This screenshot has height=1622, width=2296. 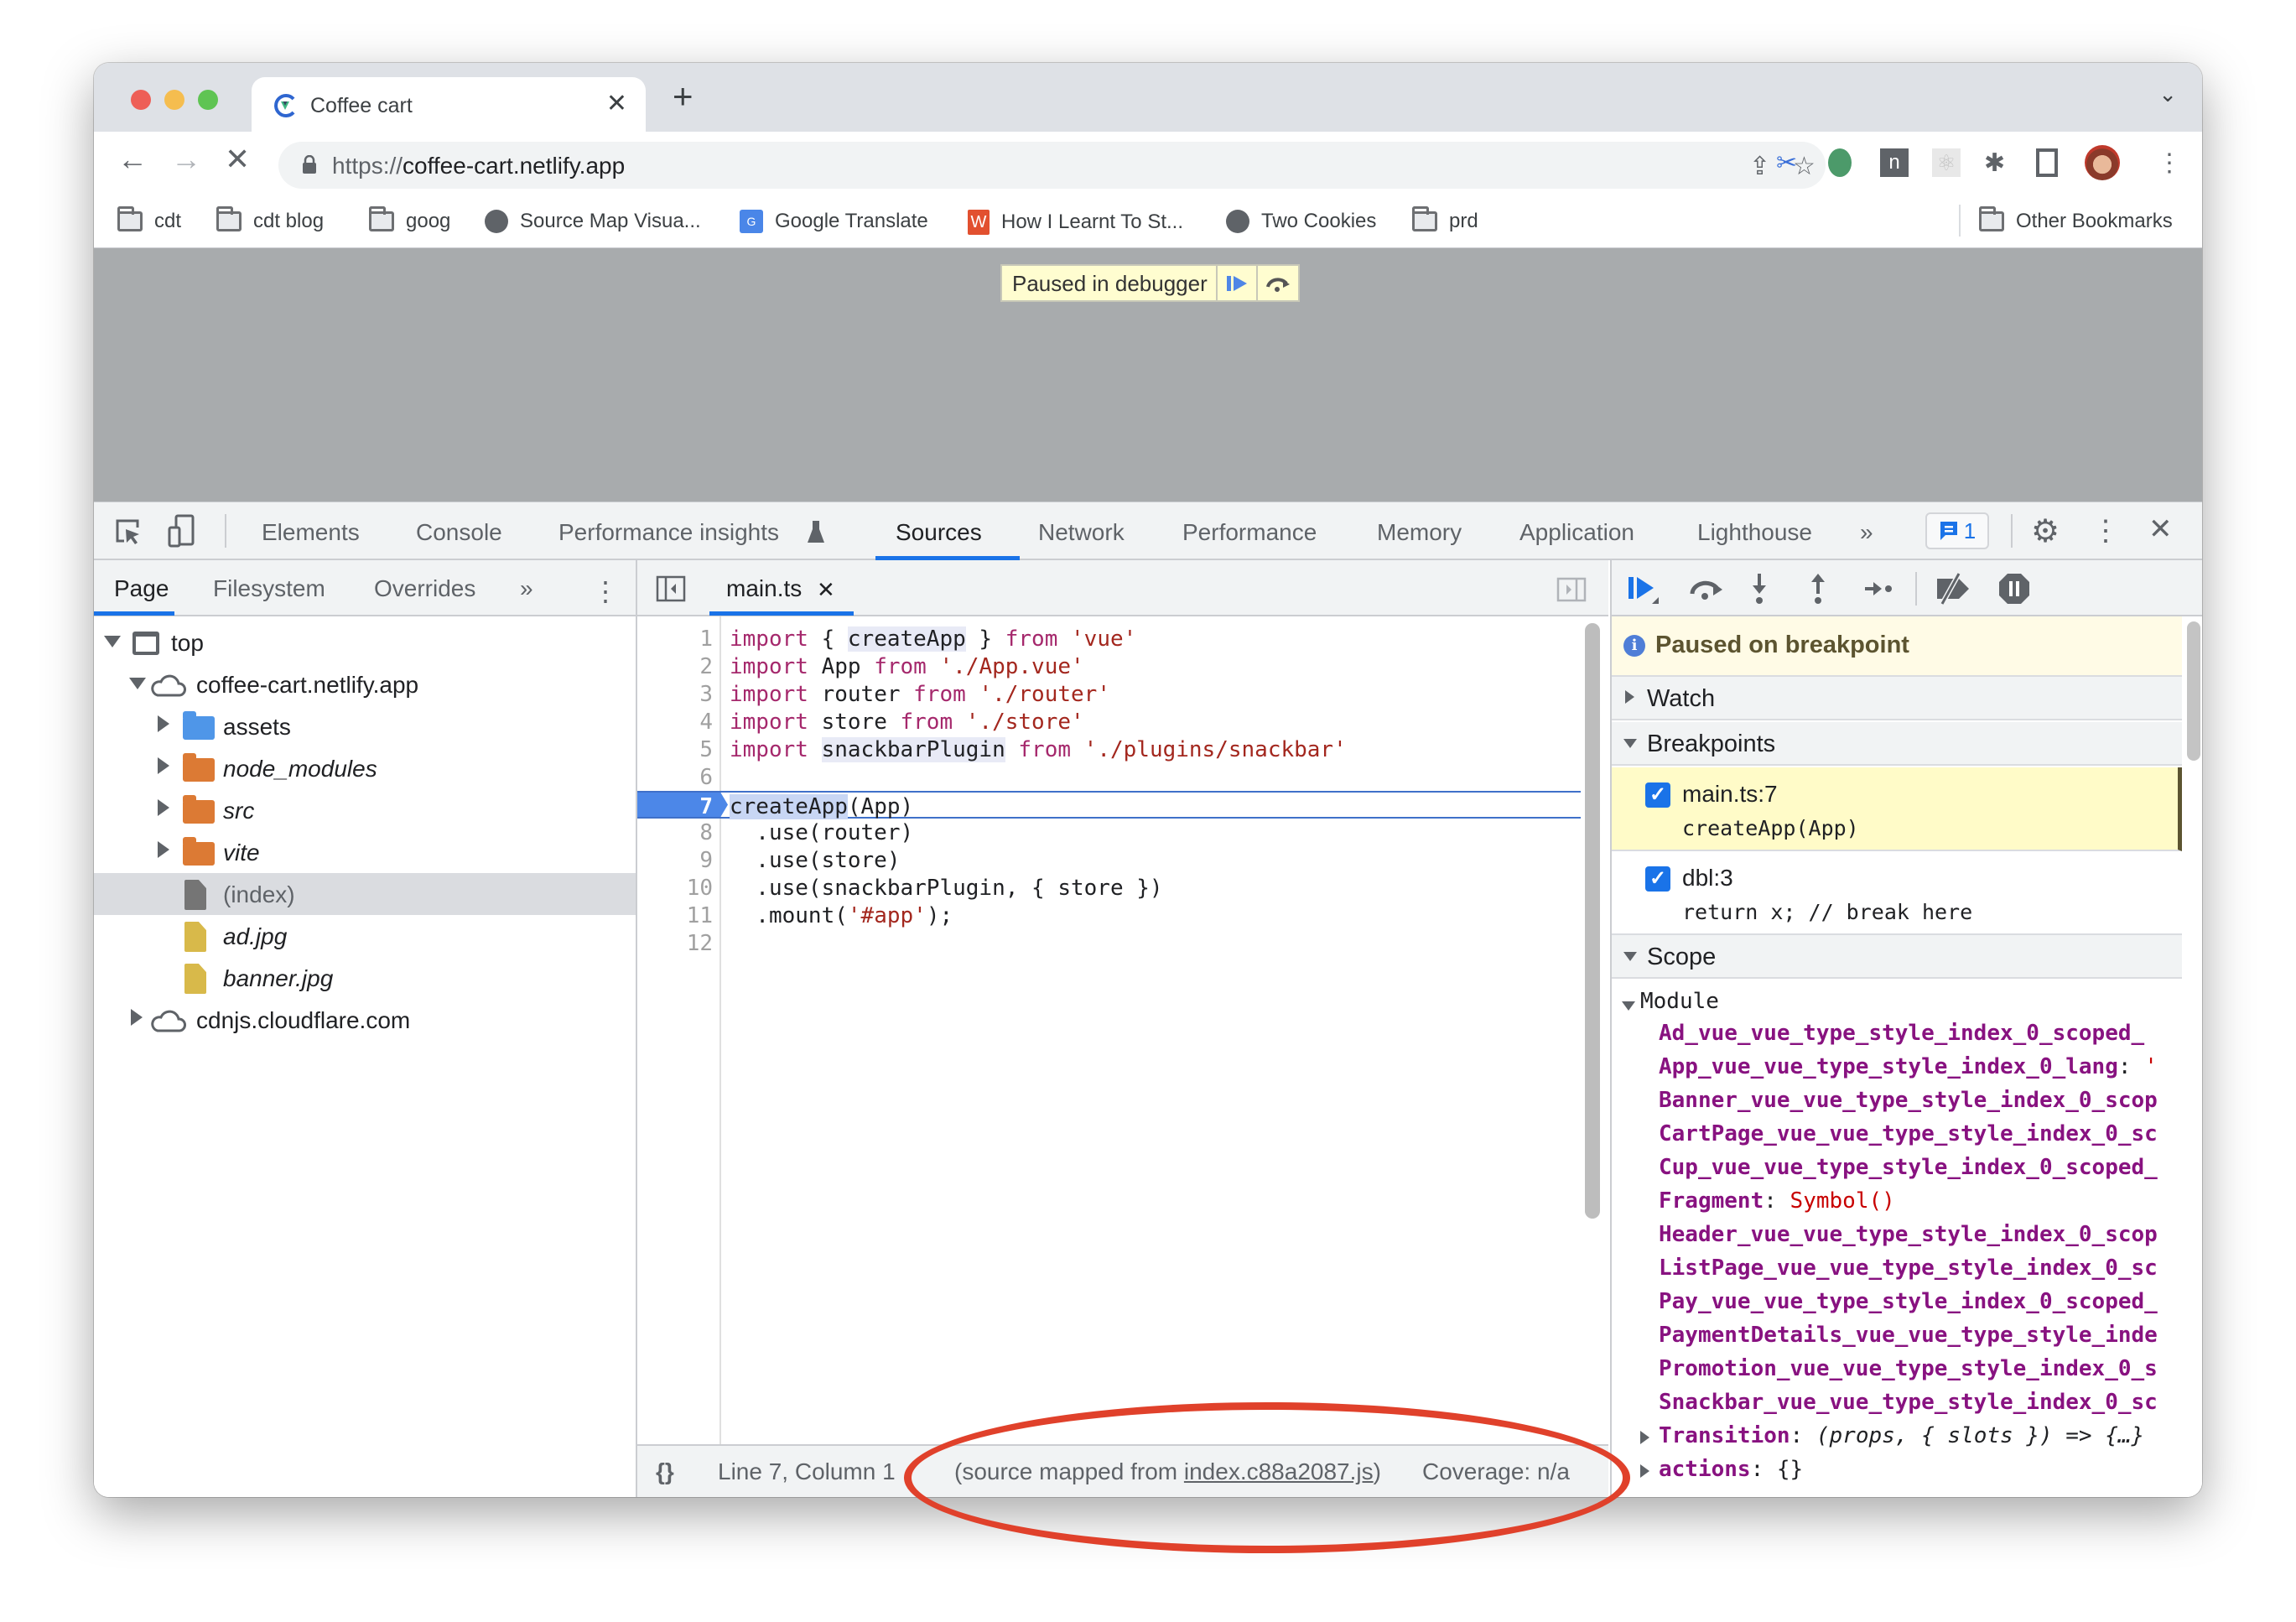 I want to click on line-number: 5, so click(x=675, y=749).